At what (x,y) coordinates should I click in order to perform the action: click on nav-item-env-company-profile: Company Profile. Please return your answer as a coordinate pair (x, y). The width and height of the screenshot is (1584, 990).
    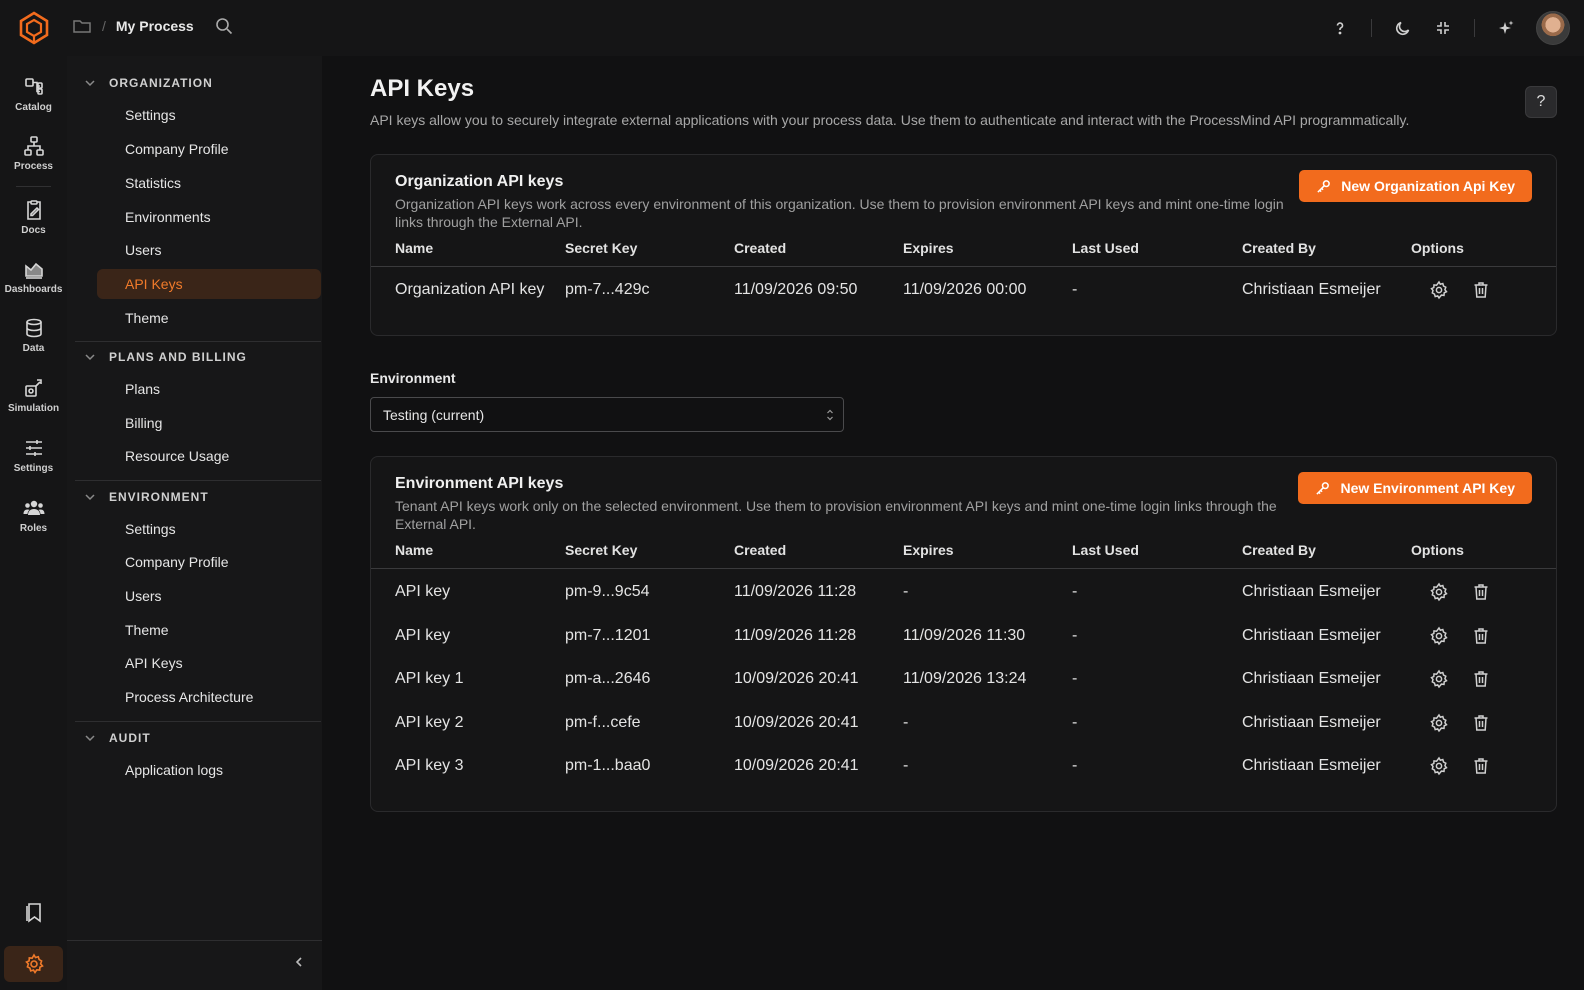
    Looking at the image, I should click on (209, 562).